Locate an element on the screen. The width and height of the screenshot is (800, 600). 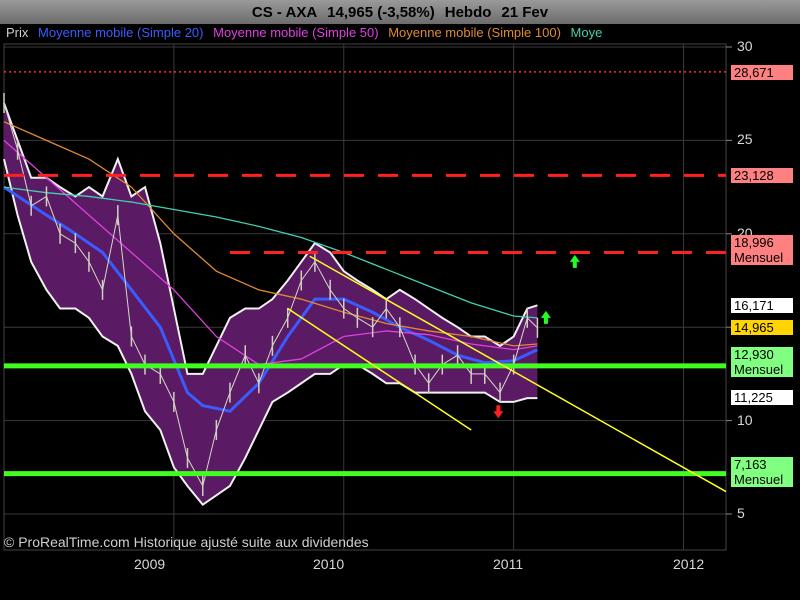
price-label-value: 16,171 is located at coordinates (754, 305).